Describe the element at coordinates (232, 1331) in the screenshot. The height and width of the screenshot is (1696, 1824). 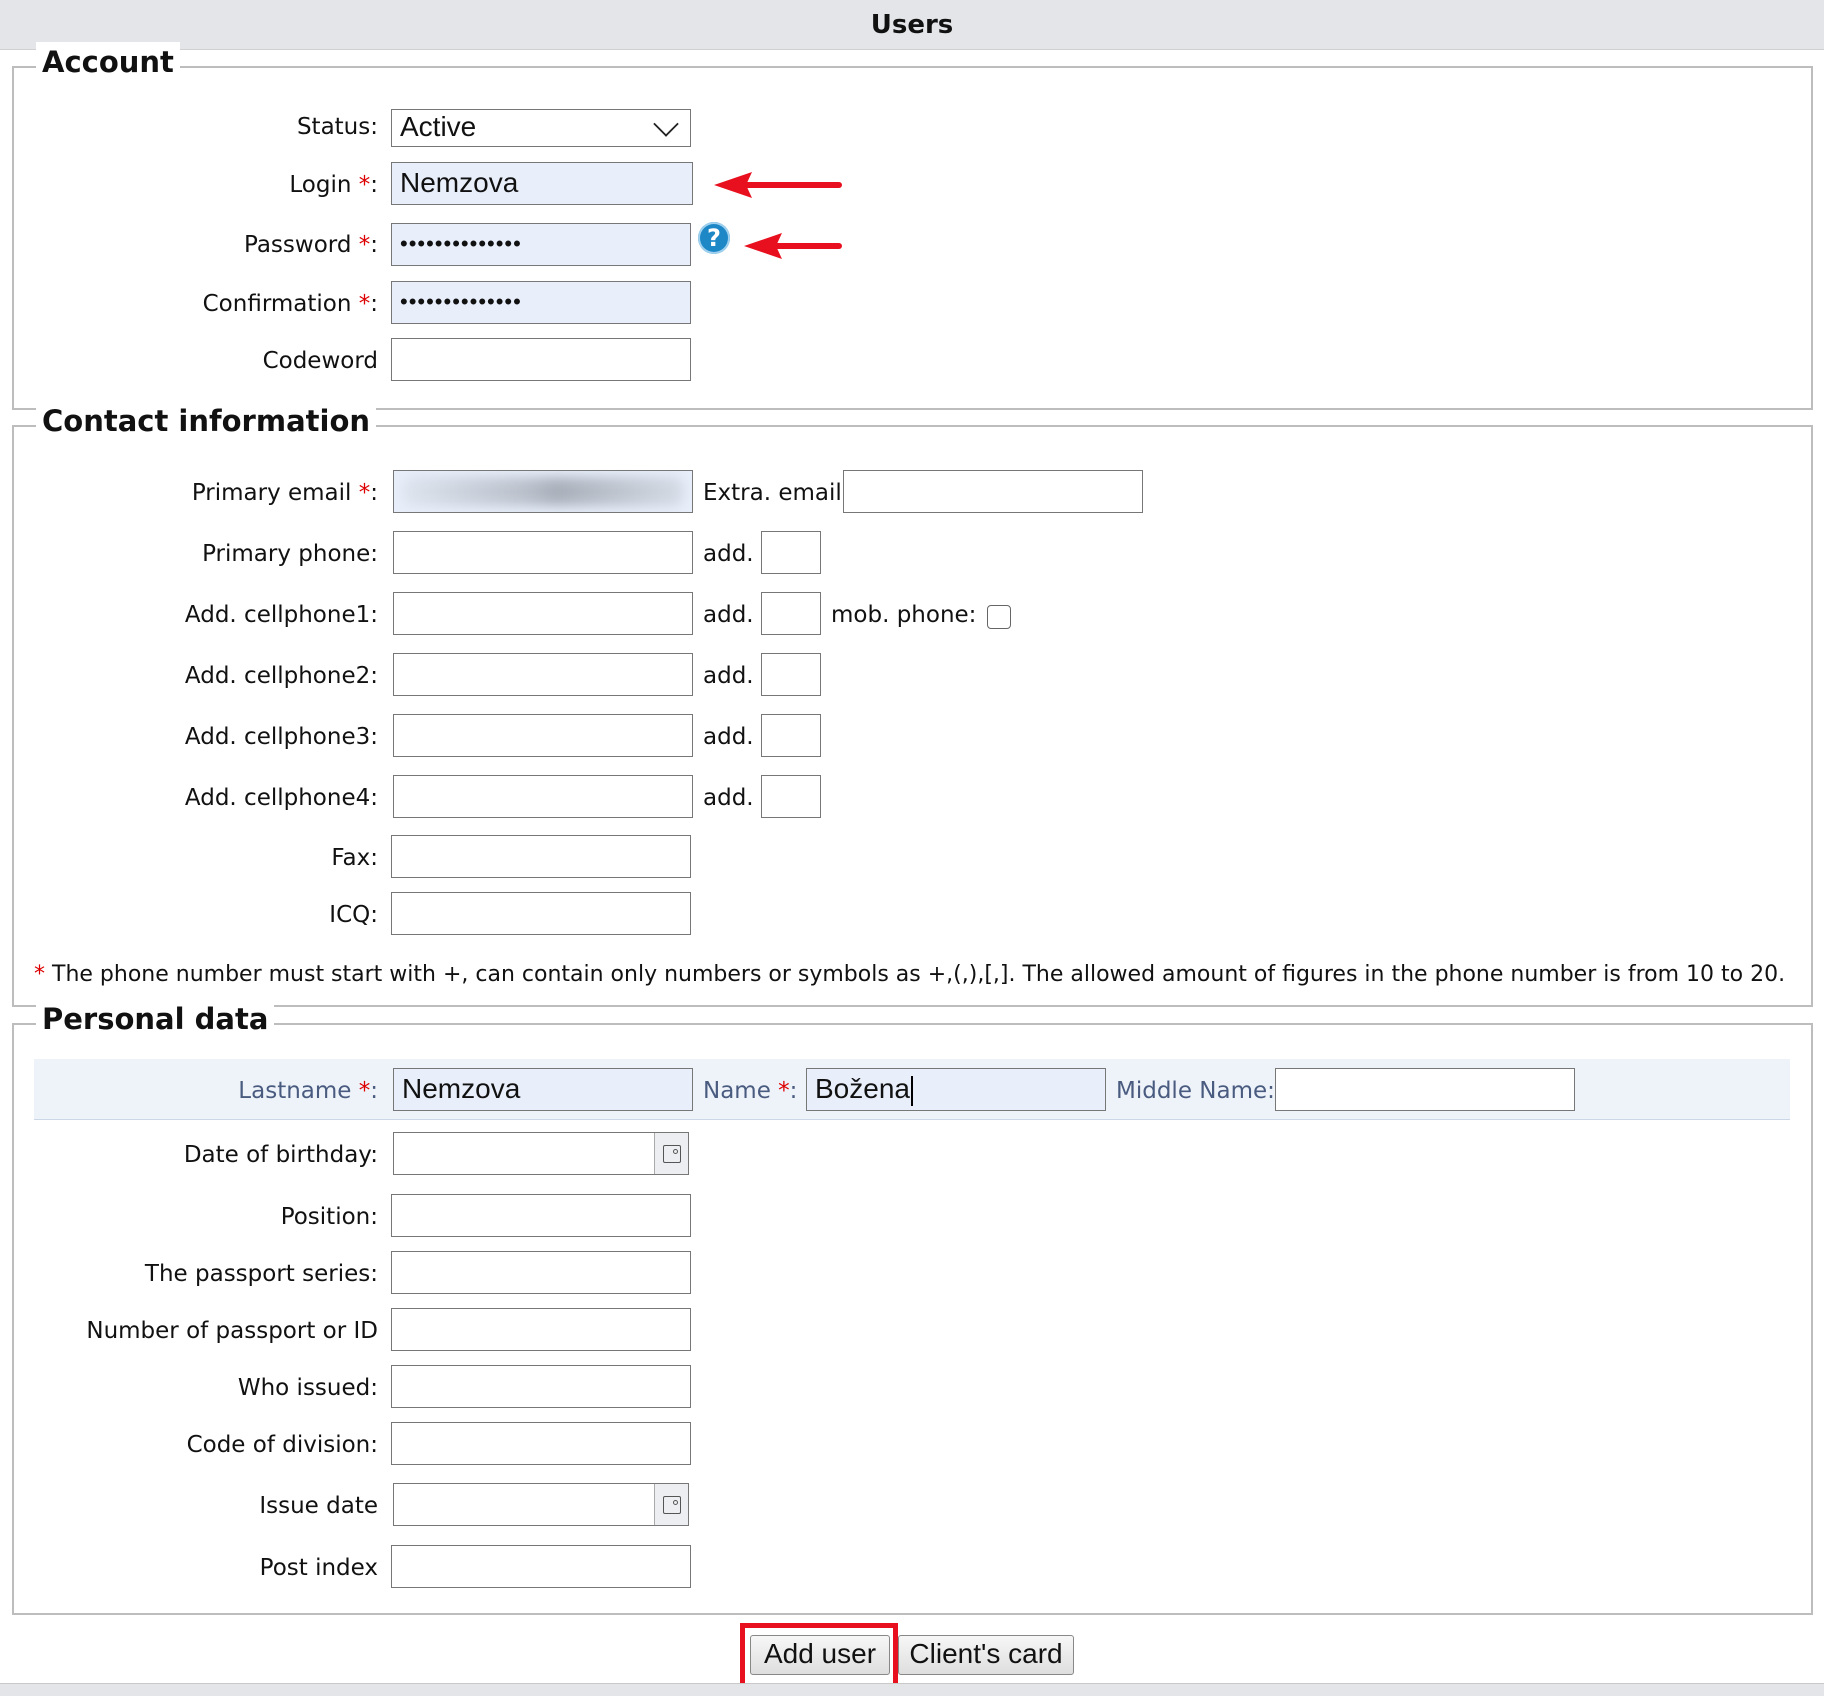
I see `passport-number-label: Number of passport or ID` at that location.